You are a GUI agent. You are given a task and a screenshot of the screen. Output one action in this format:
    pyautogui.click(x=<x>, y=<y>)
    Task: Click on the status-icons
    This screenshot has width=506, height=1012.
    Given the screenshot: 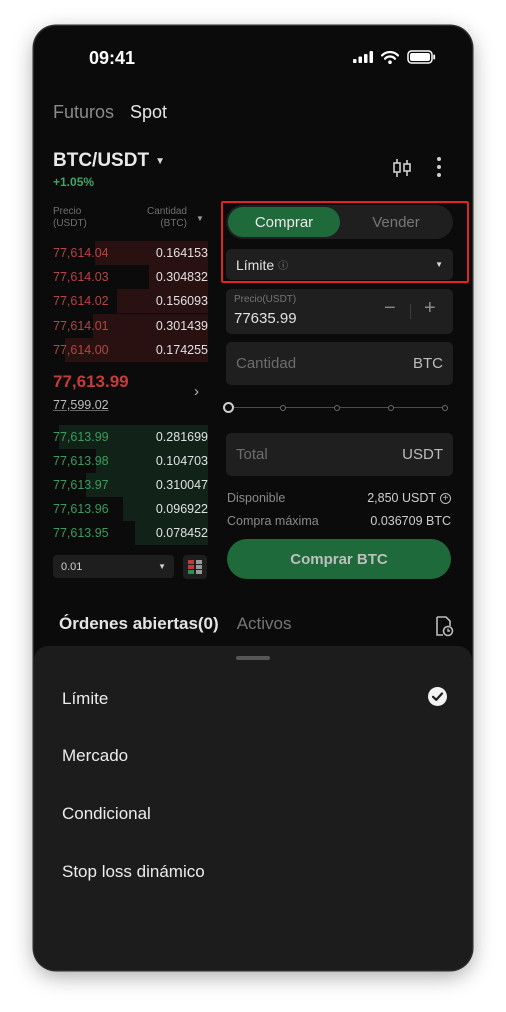 What is the action you would take?
    pyautogui.click(x=394, y=57)
    